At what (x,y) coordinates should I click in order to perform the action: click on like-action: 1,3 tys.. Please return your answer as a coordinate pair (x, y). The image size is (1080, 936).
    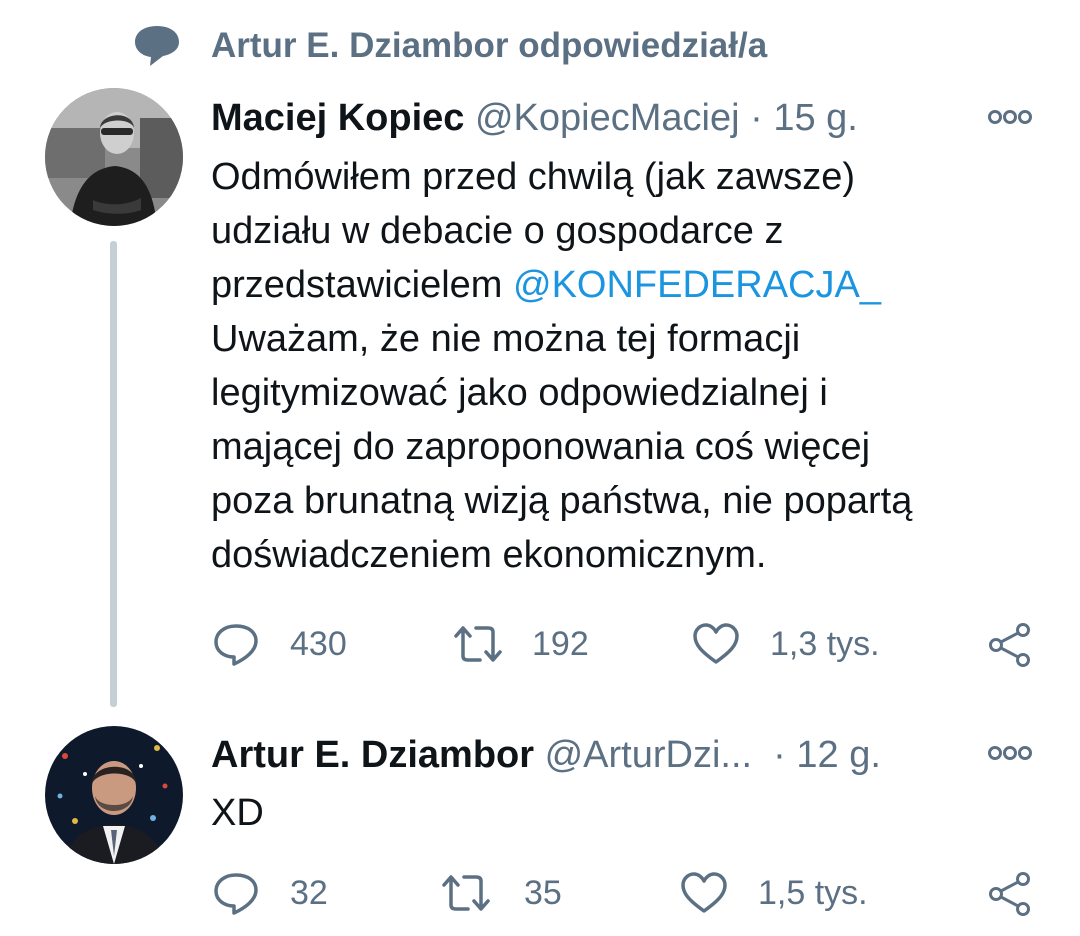
    Looking at the image, I should click on (792, 644).